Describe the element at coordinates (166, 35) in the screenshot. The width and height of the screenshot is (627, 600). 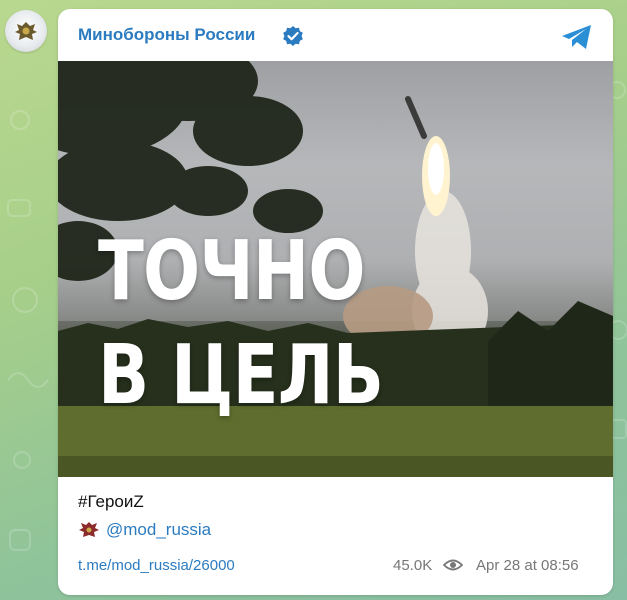
I see `channel-name: Минобороны России` at that location.